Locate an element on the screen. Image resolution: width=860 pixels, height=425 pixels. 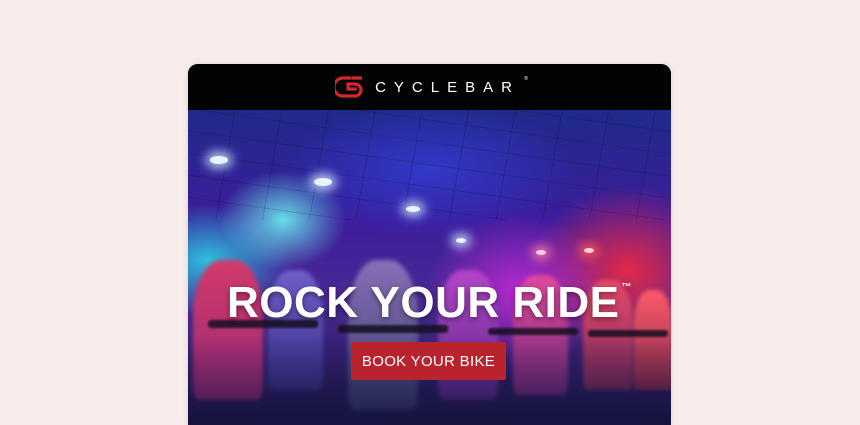
hero-headline: ROCK YOUR RIDE ™ is located at coordinates (429, 302).